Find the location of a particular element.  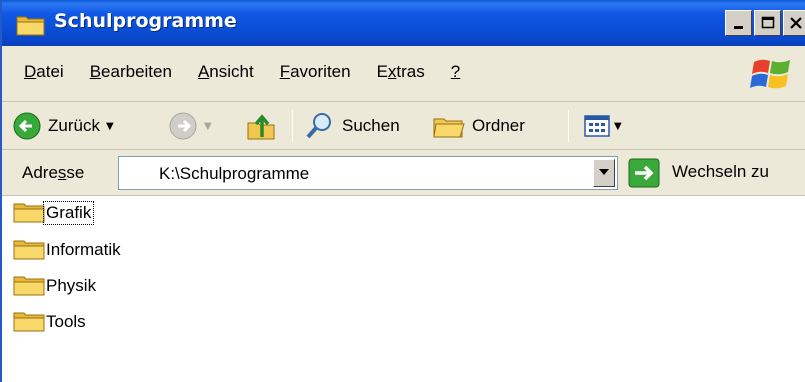

folders-button: Ordner is located at coordinates (478, 126).